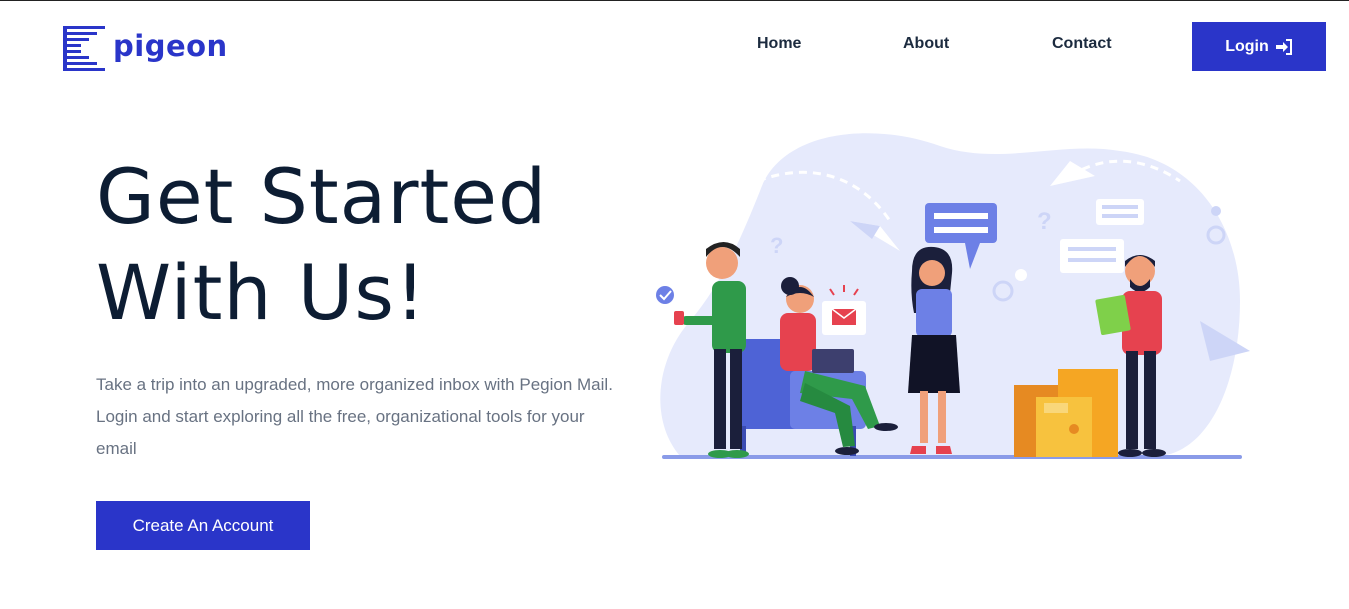 This screenshot has width=1349, height=609. I want to click on nav-contact-link: Contact, so click(1082, 44).